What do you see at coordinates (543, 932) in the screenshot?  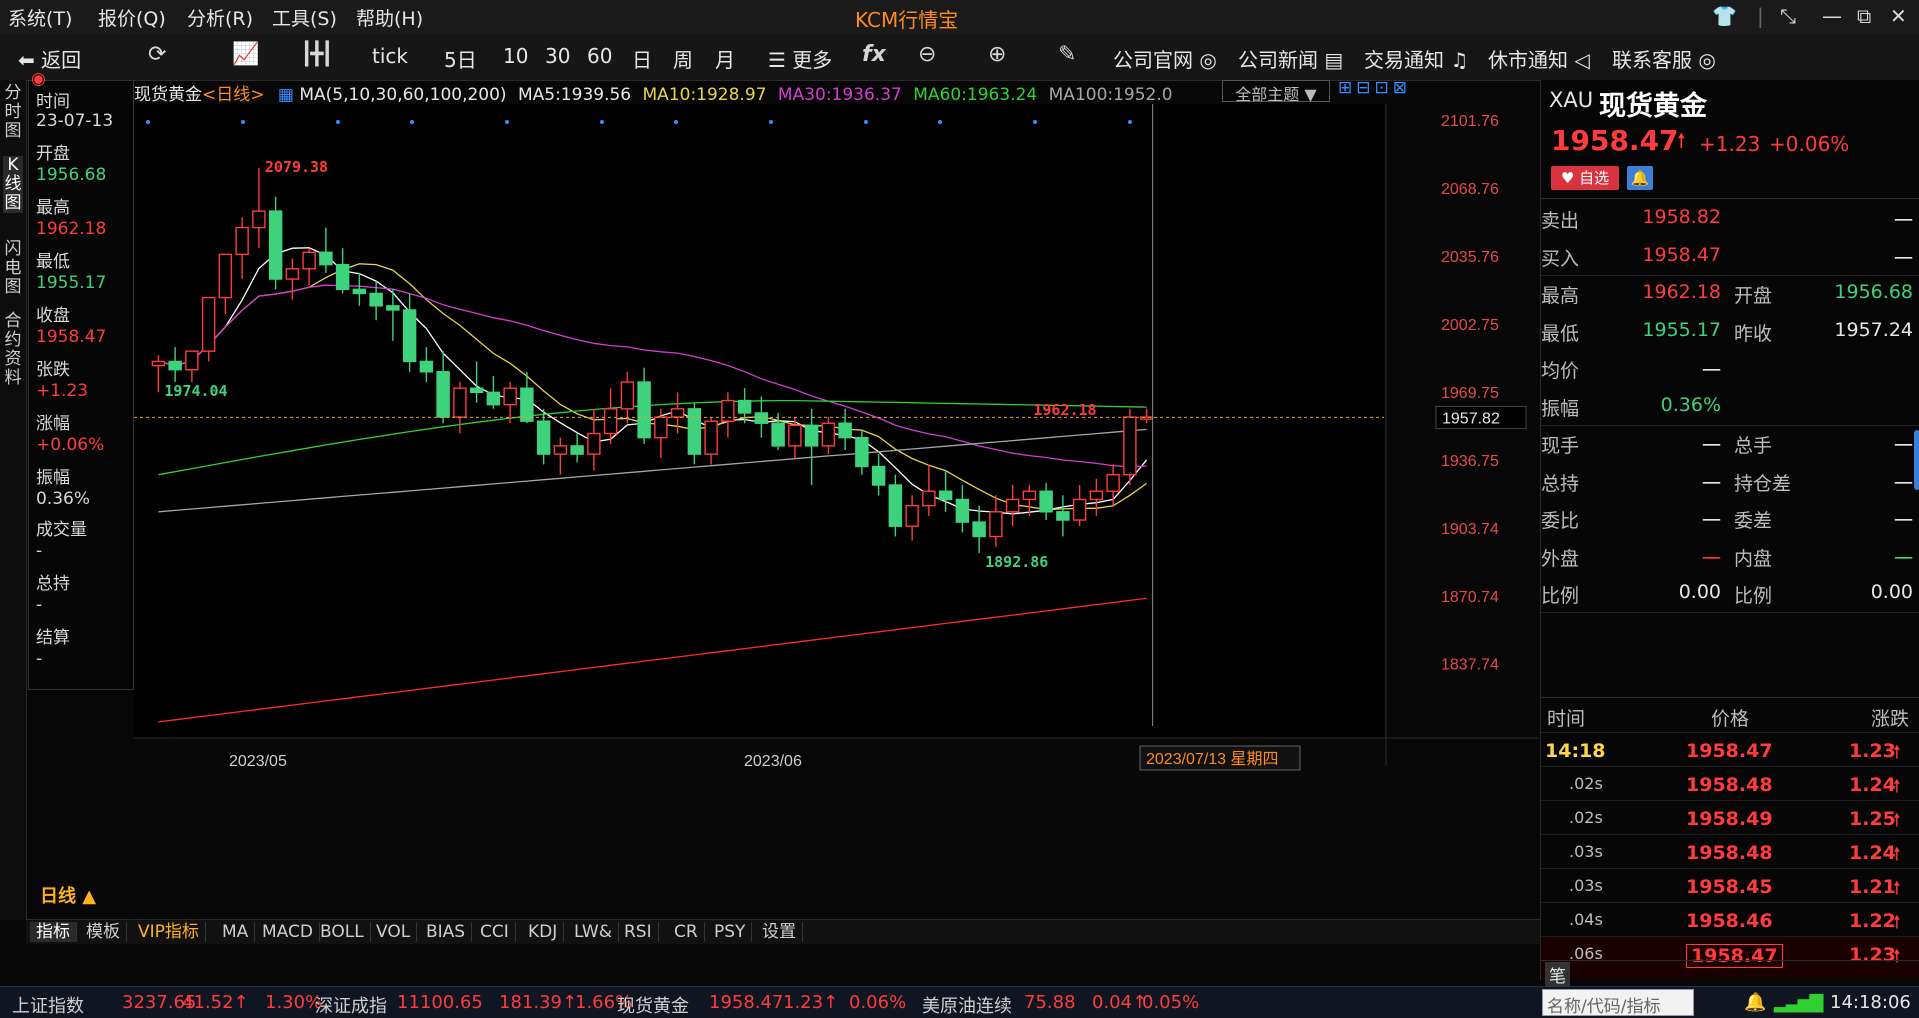 I see `indicator-tab-10: KDJ` at bounding box center [543, 932].